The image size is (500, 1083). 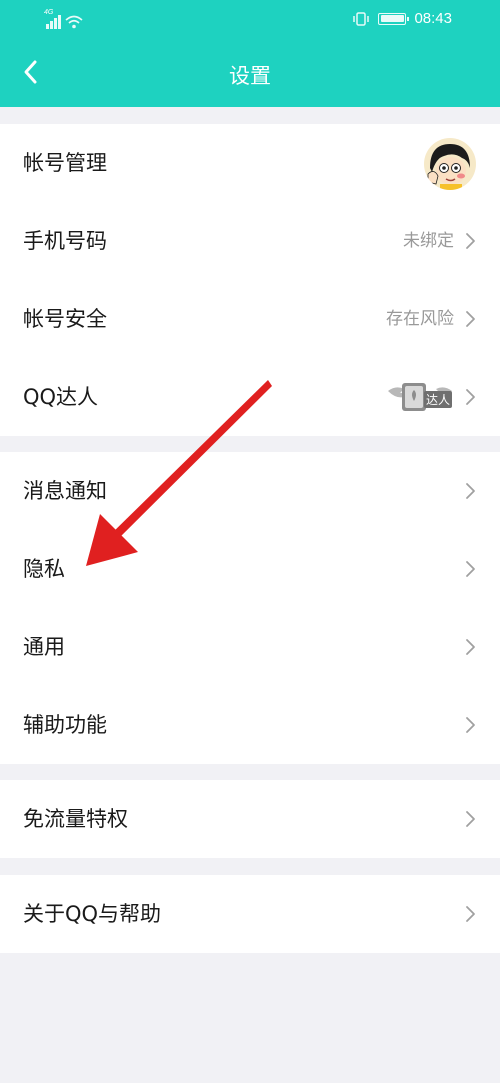 I want to click on row-label: 免流量特权, so click(x=75, y=819).